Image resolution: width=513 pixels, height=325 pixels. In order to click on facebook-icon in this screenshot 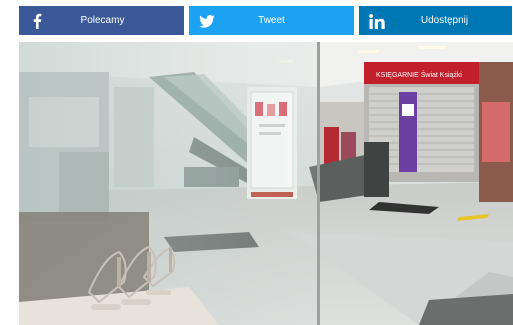, I will do `click(37, 21)`.